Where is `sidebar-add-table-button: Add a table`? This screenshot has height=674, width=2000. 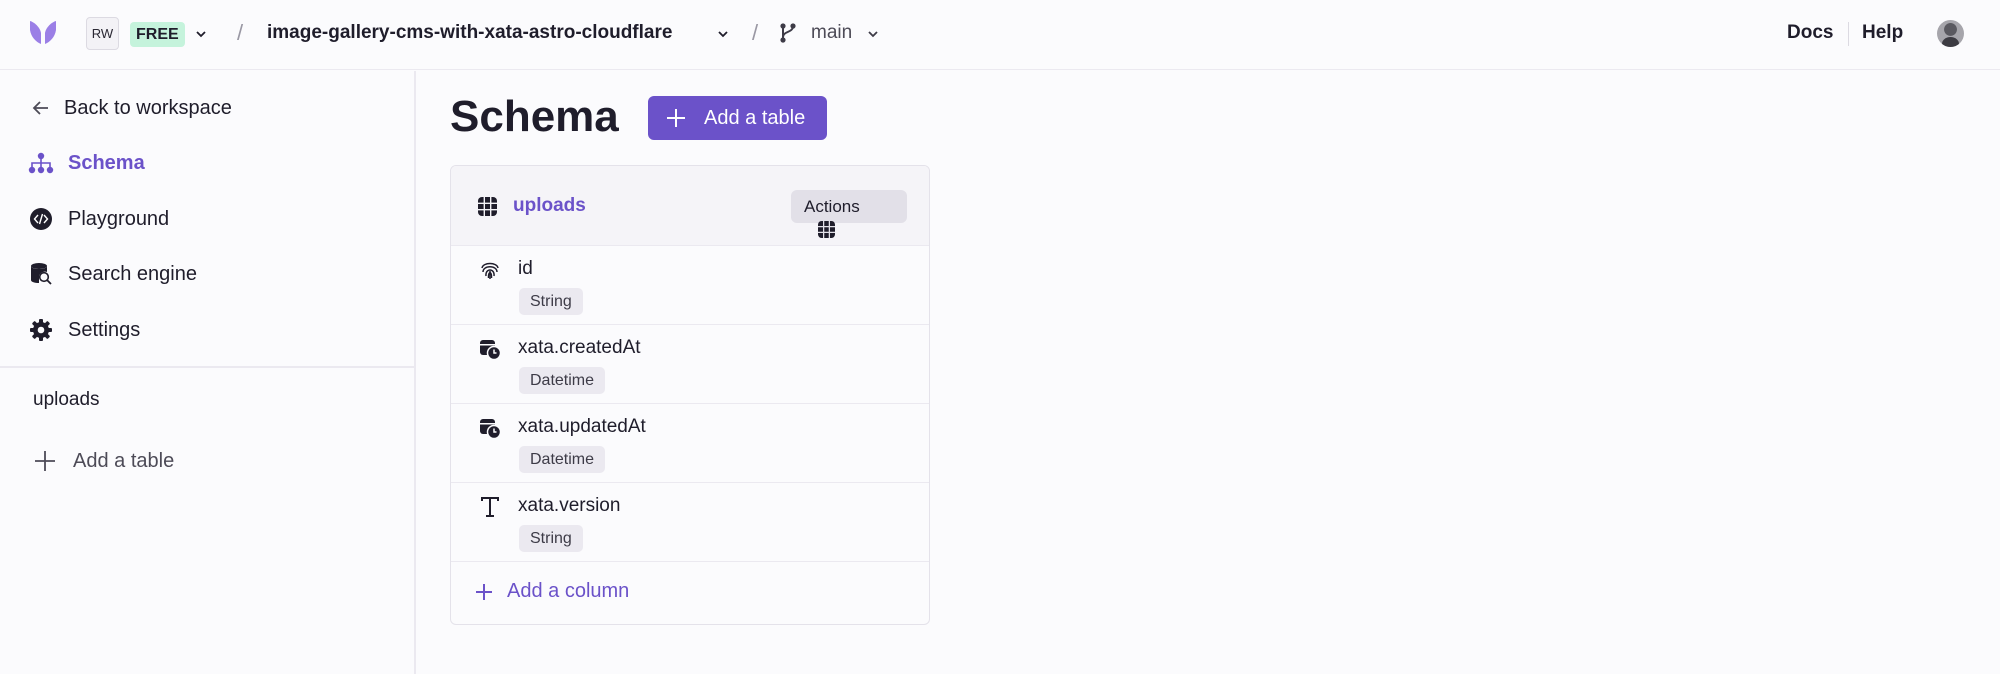 sidebar-add-table-button: Add a table is located at coordinates (103, 461).